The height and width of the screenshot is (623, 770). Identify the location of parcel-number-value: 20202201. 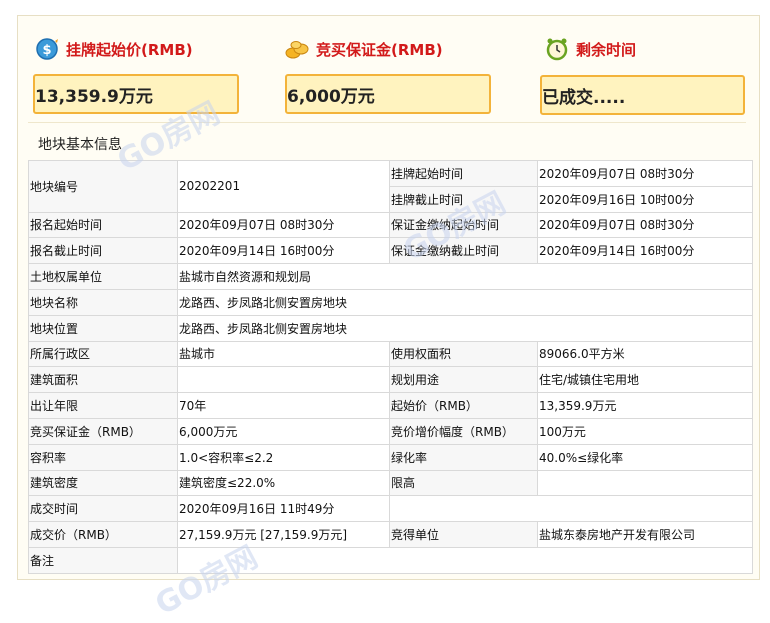
(283, 186).